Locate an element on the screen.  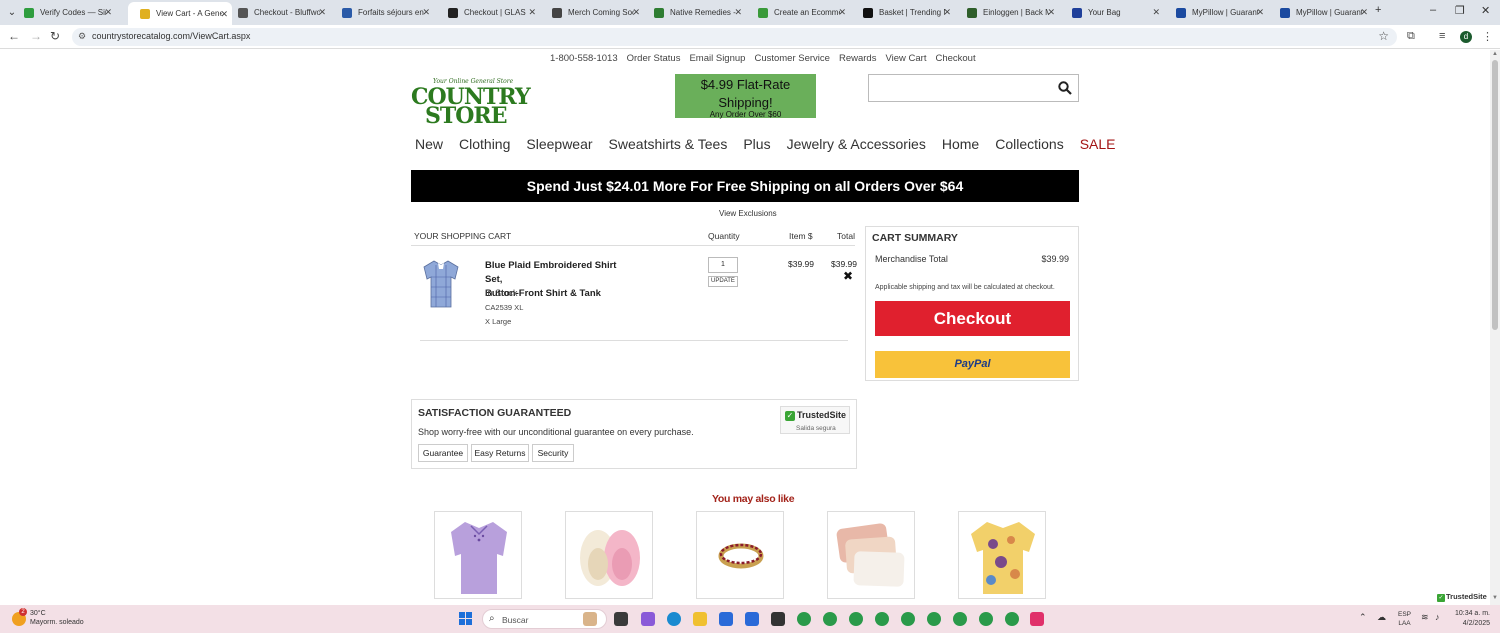
browser-tab: Checkout | GLAS ✕ is located at coordinates (488, 12).